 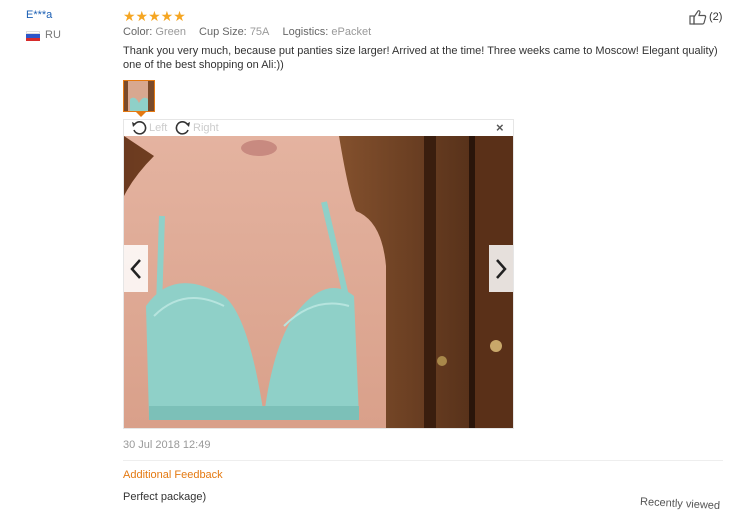 I want to click on previous-image-button, so click(x=136, y=268).